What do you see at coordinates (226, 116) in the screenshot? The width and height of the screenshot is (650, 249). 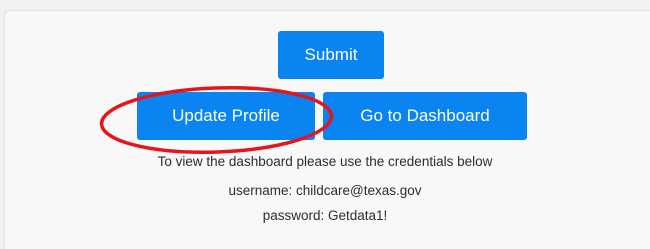 I see `update-profile-button: Update Profile` at bounding box center [226, 116].